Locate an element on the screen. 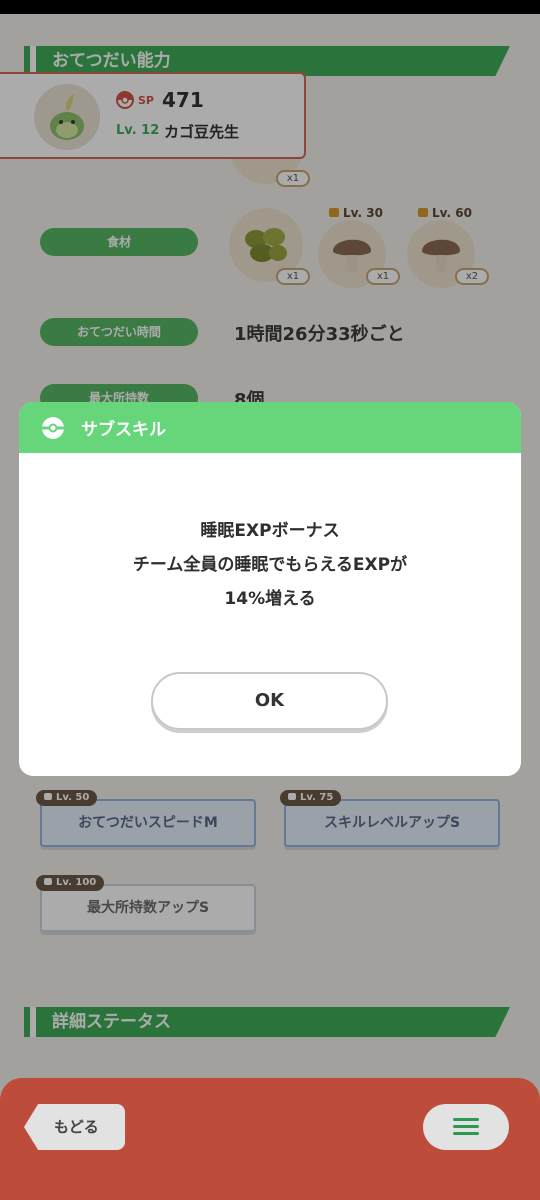 The height and width of the screenshot is (1200, 540). back-button-label: もどる is located at coordinates (76, 1127).